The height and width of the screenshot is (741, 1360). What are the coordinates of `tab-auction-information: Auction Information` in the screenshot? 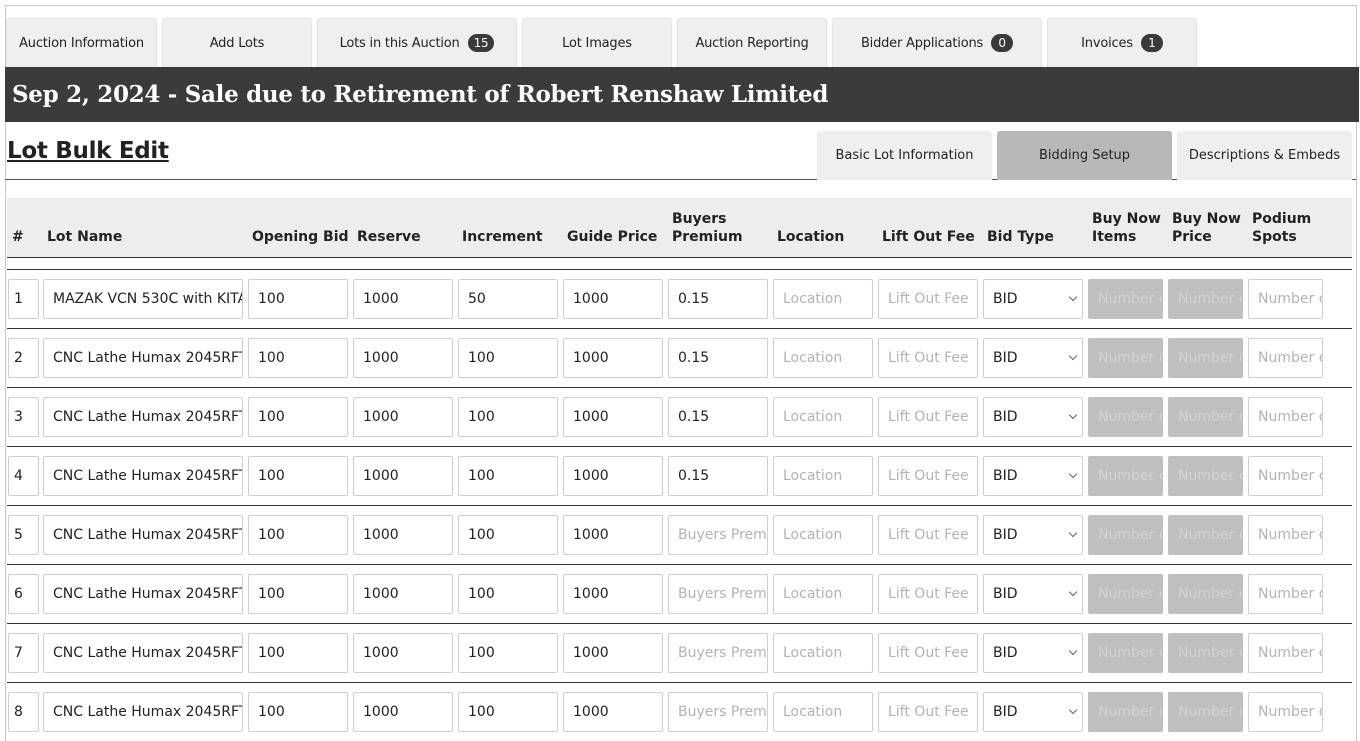 It's located at (81, 42).